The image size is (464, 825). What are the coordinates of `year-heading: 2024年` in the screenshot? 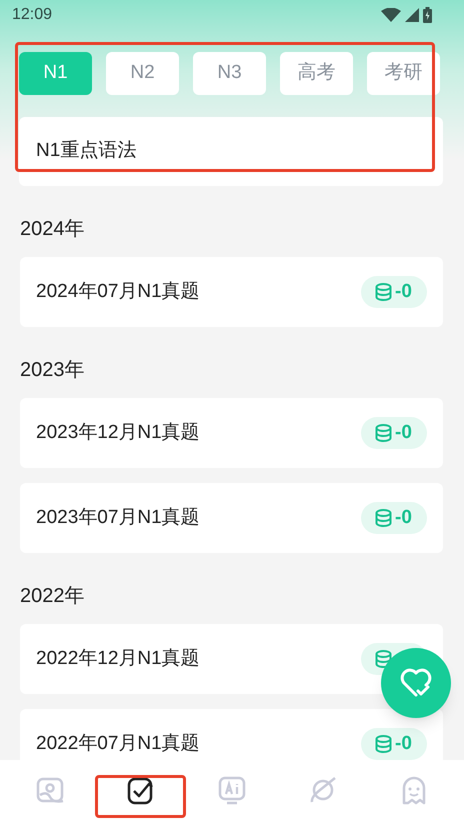 It's located at (52, 229).